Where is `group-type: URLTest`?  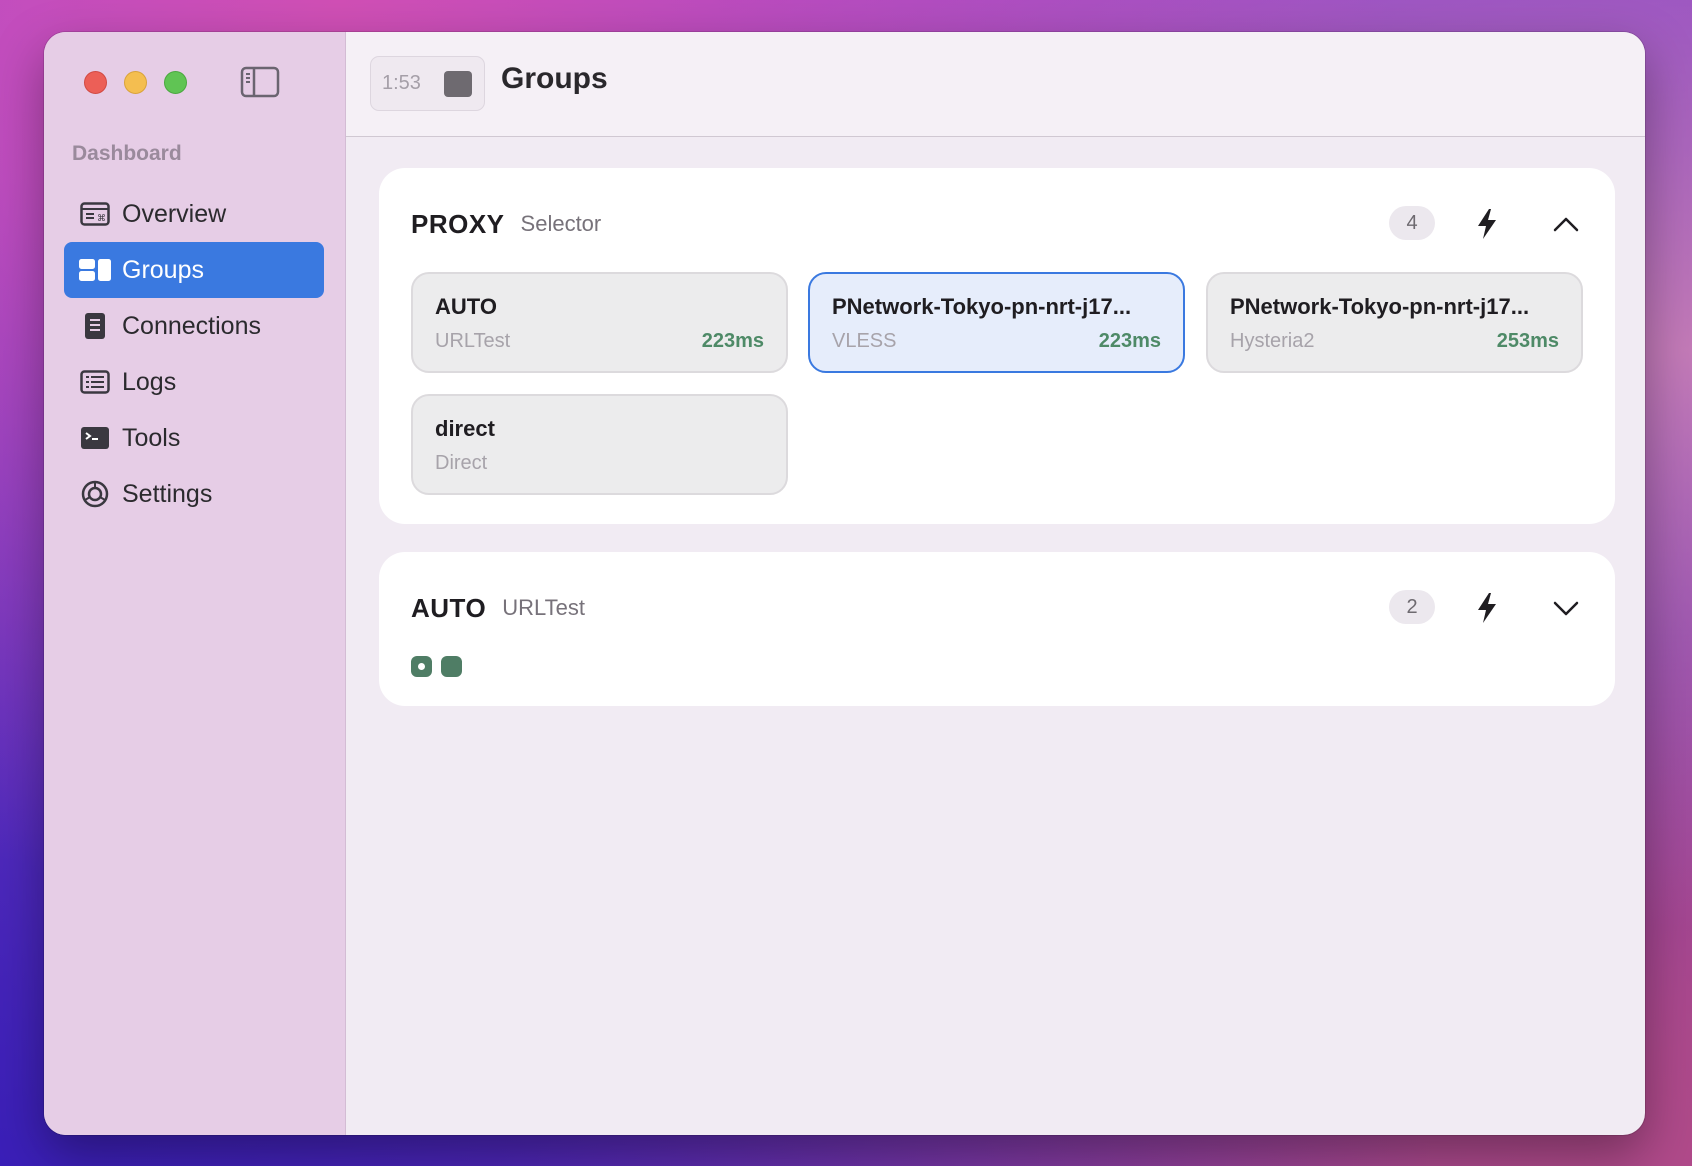
group-type: URLTest is located at coordinates (543, 607).